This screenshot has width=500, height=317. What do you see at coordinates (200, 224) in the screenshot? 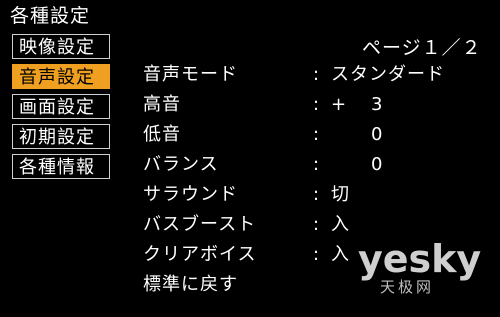
I see `setting-label: バスブースト` at bounding box center [200, 224].